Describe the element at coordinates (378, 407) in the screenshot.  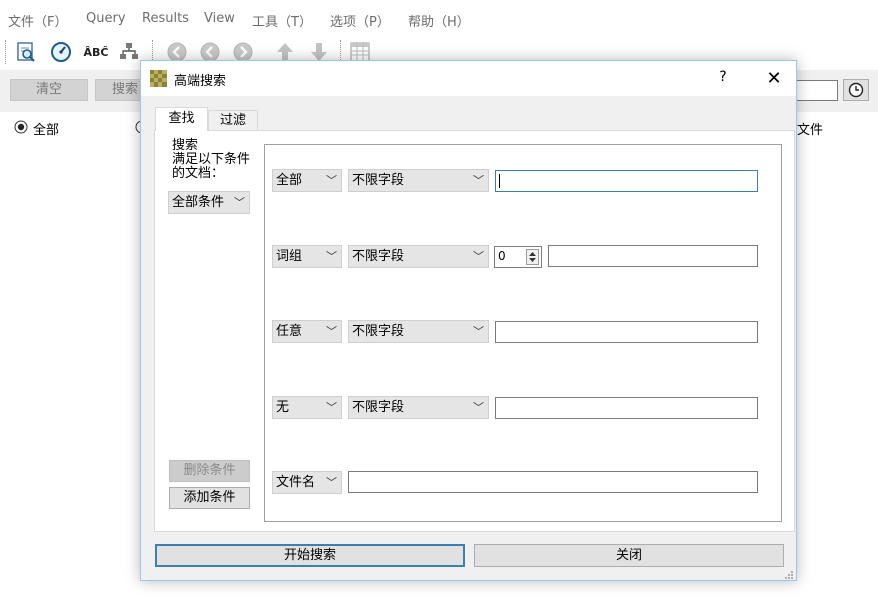
I see `row4-field-value: 不限字段` at that location.